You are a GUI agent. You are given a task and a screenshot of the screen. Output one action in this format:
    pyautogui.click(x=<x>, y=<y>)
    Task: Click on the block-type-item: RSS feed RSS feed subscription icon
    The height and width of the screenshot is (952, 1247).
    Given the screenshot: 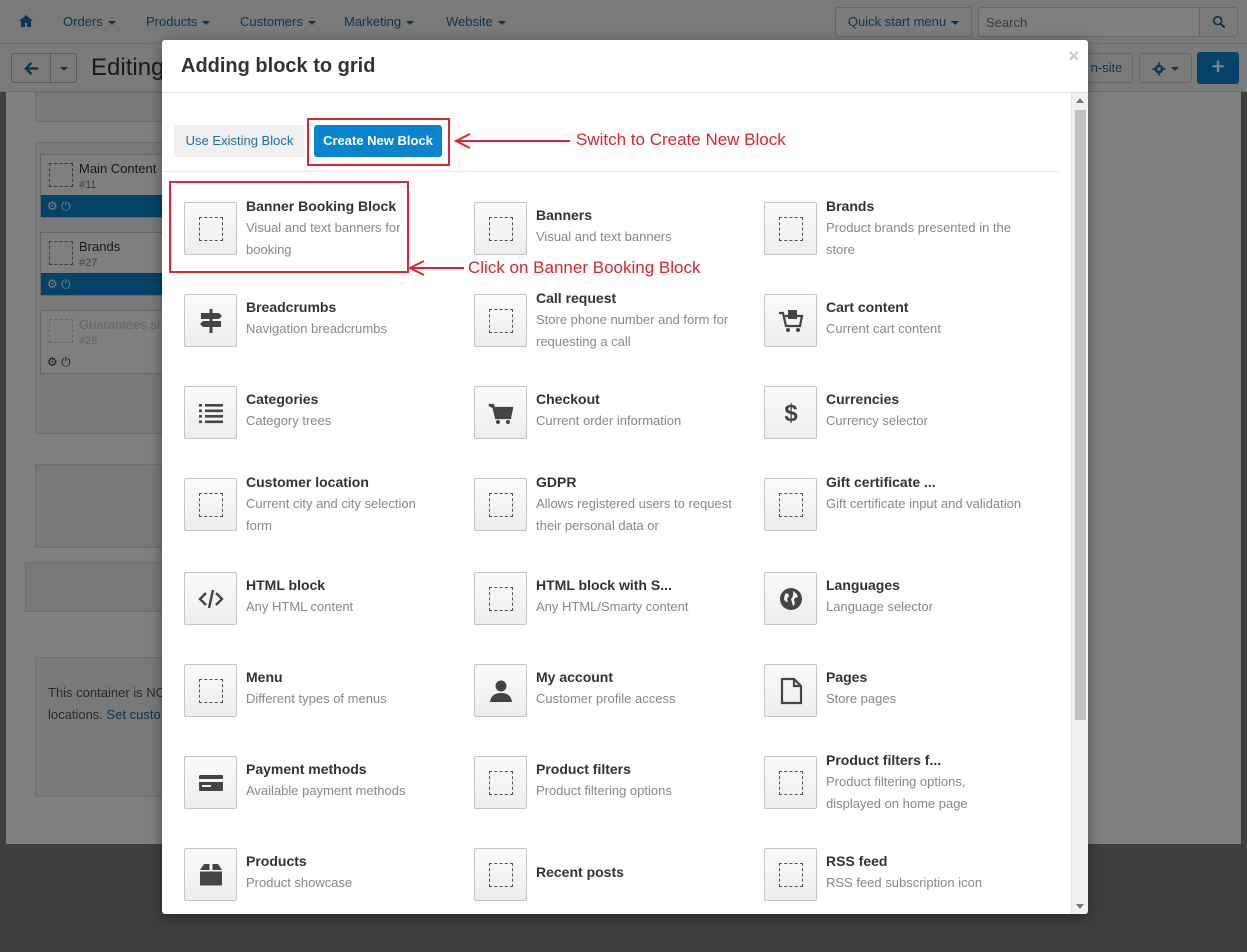 What is the action you would take?
    pyautogui.click(x=894, y=881)
    